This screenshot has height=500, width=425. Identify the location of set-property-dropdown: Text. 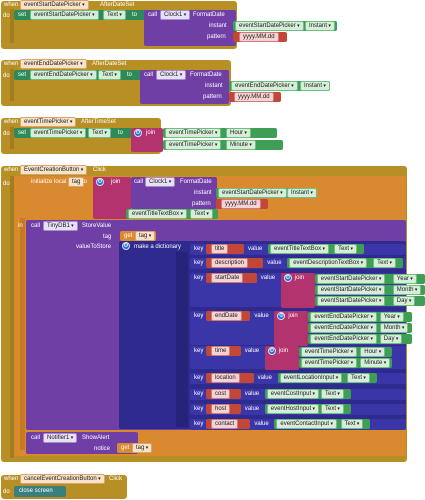
(114, 15).